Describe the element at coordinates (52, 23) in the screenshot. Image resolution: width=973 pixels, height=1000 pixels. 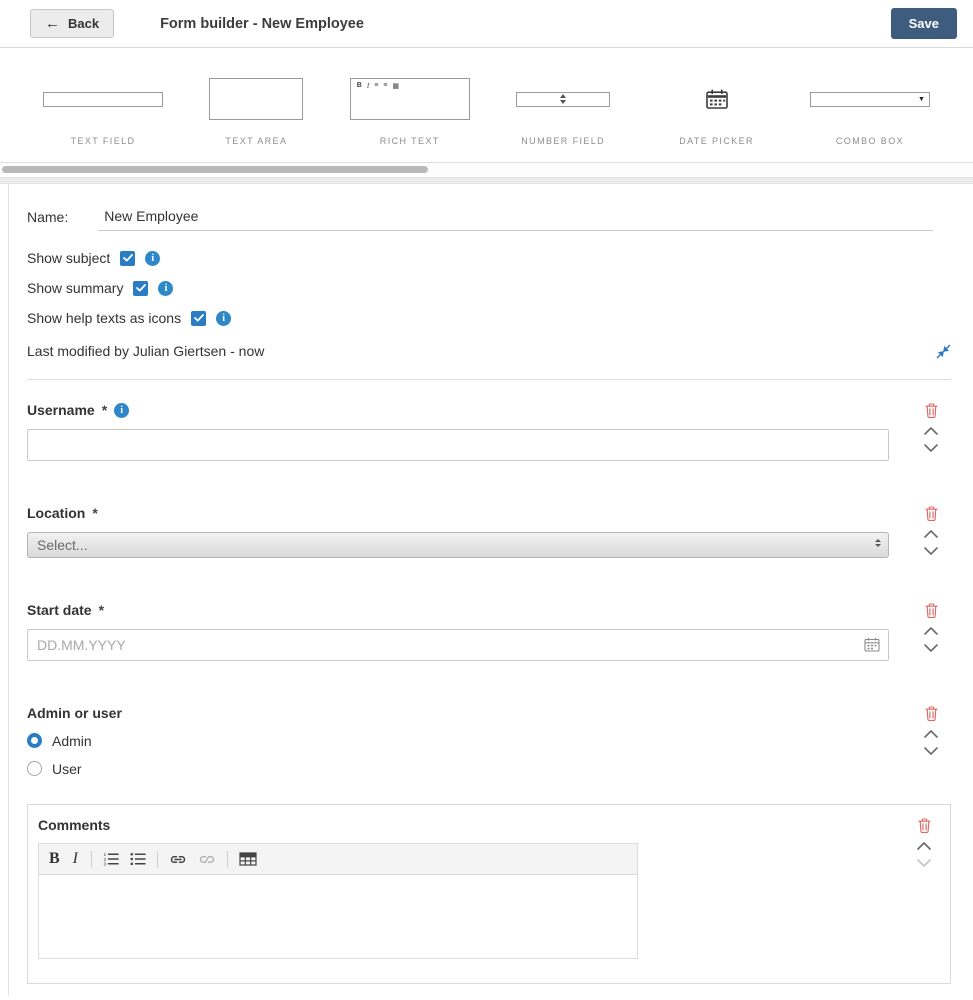
I see `back-arrow-icon: ←` at that location.